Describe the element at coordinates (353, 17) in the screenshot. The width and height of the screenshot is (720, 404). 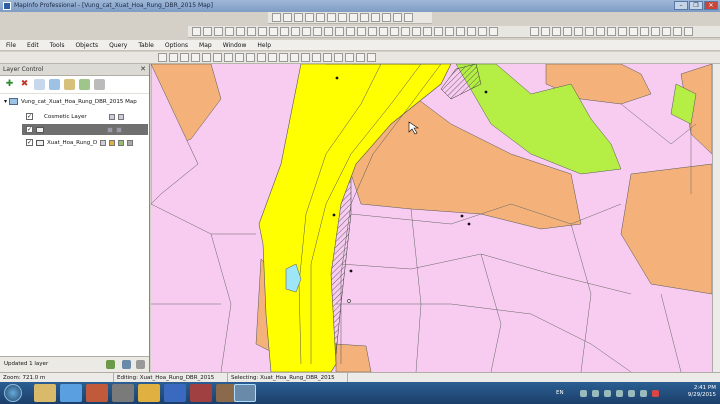
I see `undo-icon` at that location.